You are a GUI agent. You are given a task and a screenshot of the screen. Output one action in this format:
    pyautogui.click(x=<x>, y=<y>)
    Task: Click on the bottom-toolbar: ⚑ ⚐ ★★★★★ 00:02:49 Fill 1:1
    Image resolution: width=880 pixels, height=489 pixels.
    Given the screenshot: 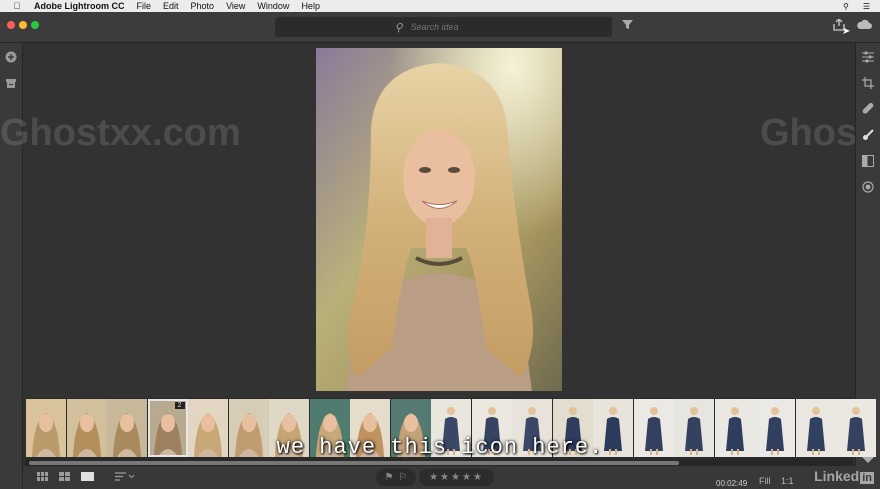 What is the action you would take?
    pyautogui.click(x=439, y=477)
    